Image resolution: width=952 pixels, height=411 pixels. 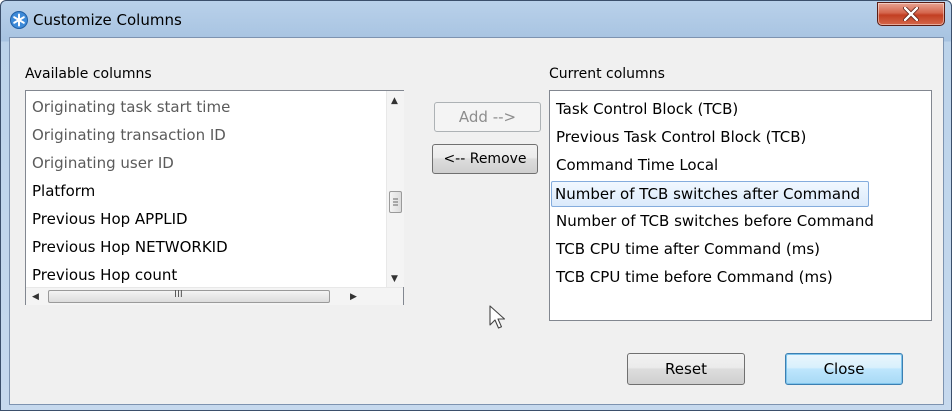 What do you see at coordinates (130, 247) in the screenshot?
I see `list-item: Previous Hop NETWORKID` at bounding box center [130, 247].